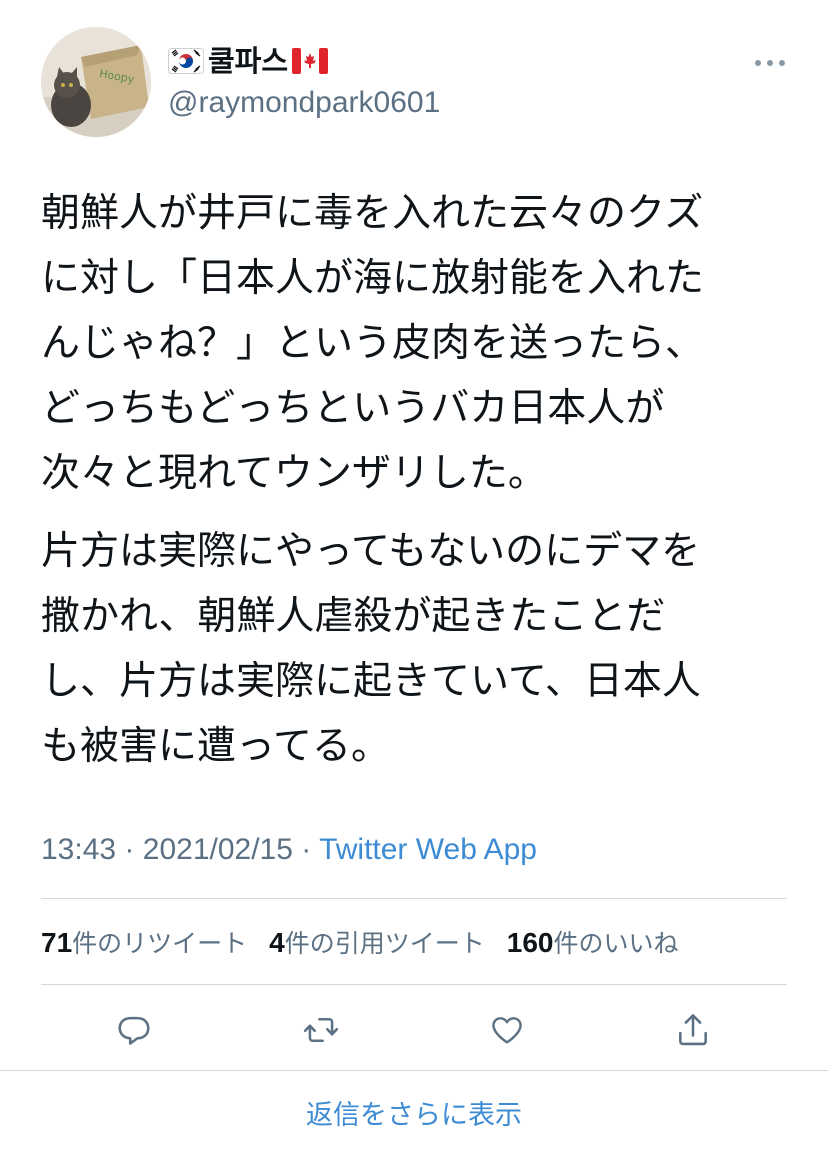 The height and width of the screenshot is (1167, 828). I want to click on tweet-date: 2021/02/15, so click(218, 849).